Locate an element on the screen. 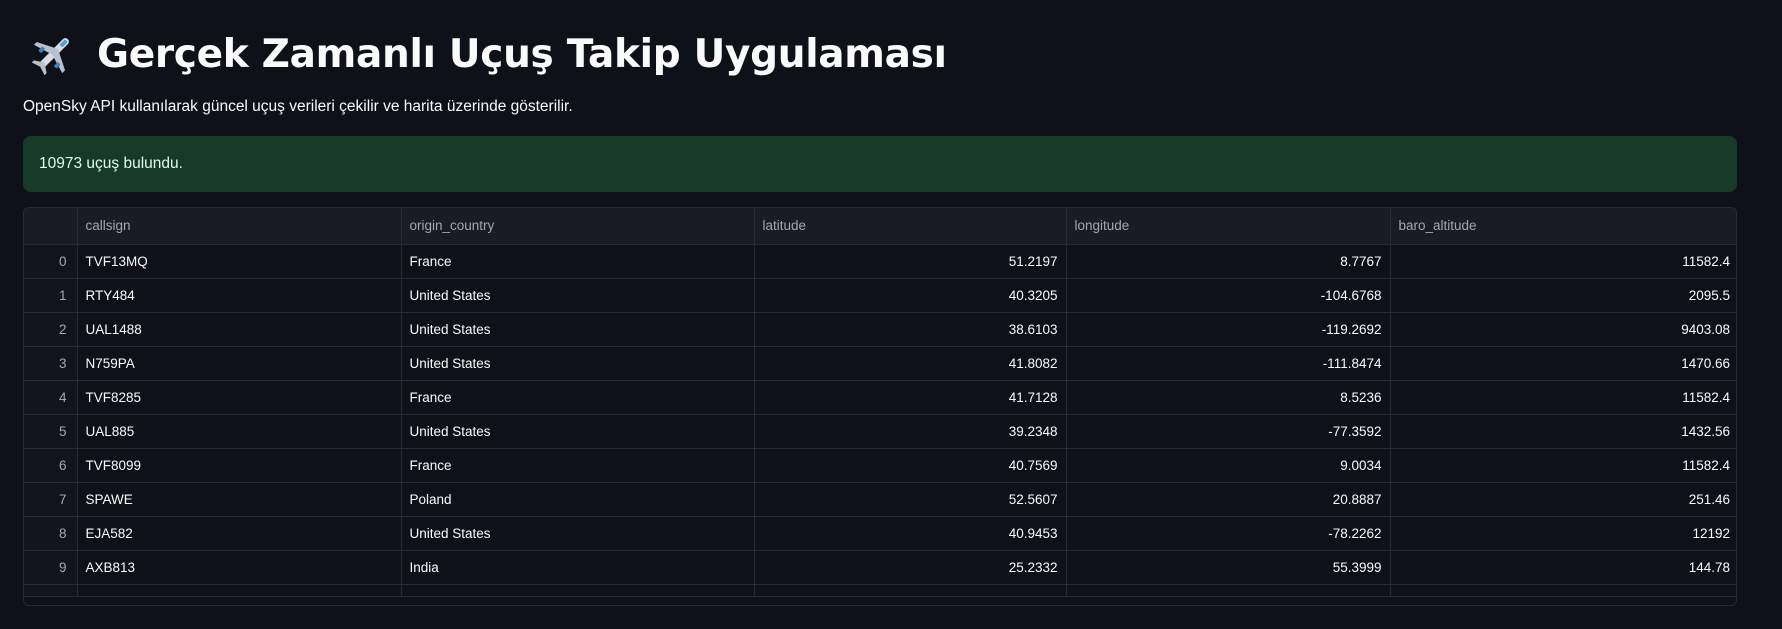 This screenshot has height=629, width=1782. page-title: Gerçek Zamanlı Uçuş Takip Uygulaması is located at coordinates (522, 54).